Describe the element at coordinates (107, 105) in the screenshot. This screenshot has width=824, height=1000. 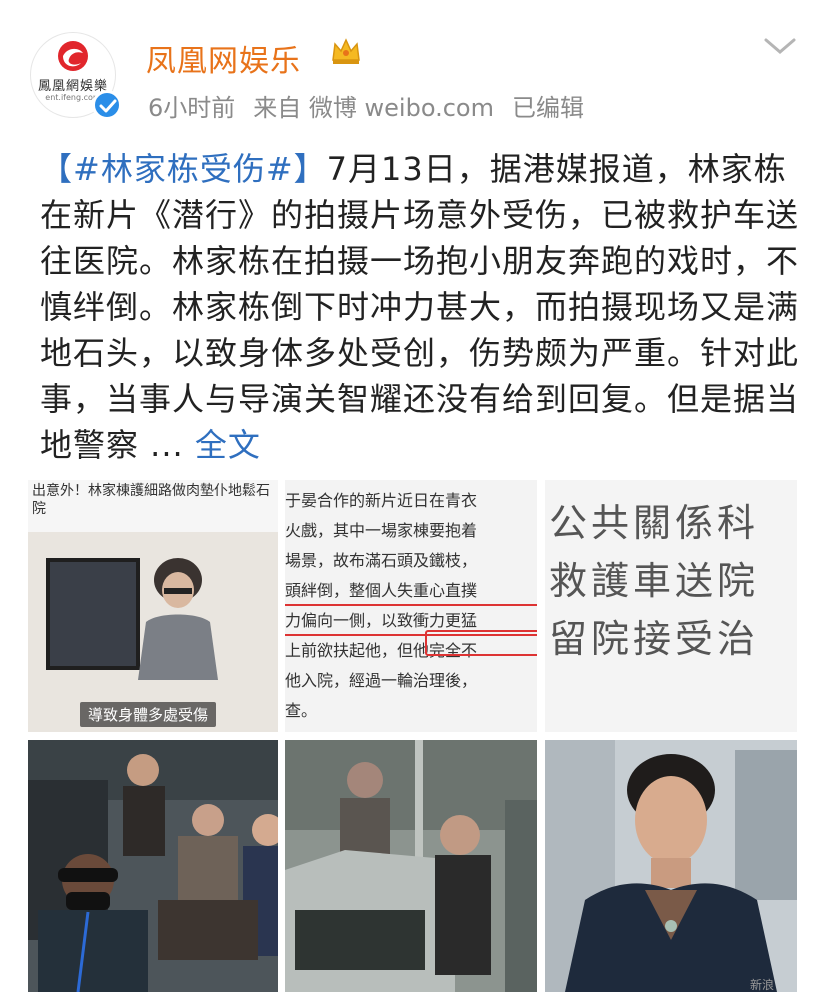
I see `verified-badge-icon` at that location.